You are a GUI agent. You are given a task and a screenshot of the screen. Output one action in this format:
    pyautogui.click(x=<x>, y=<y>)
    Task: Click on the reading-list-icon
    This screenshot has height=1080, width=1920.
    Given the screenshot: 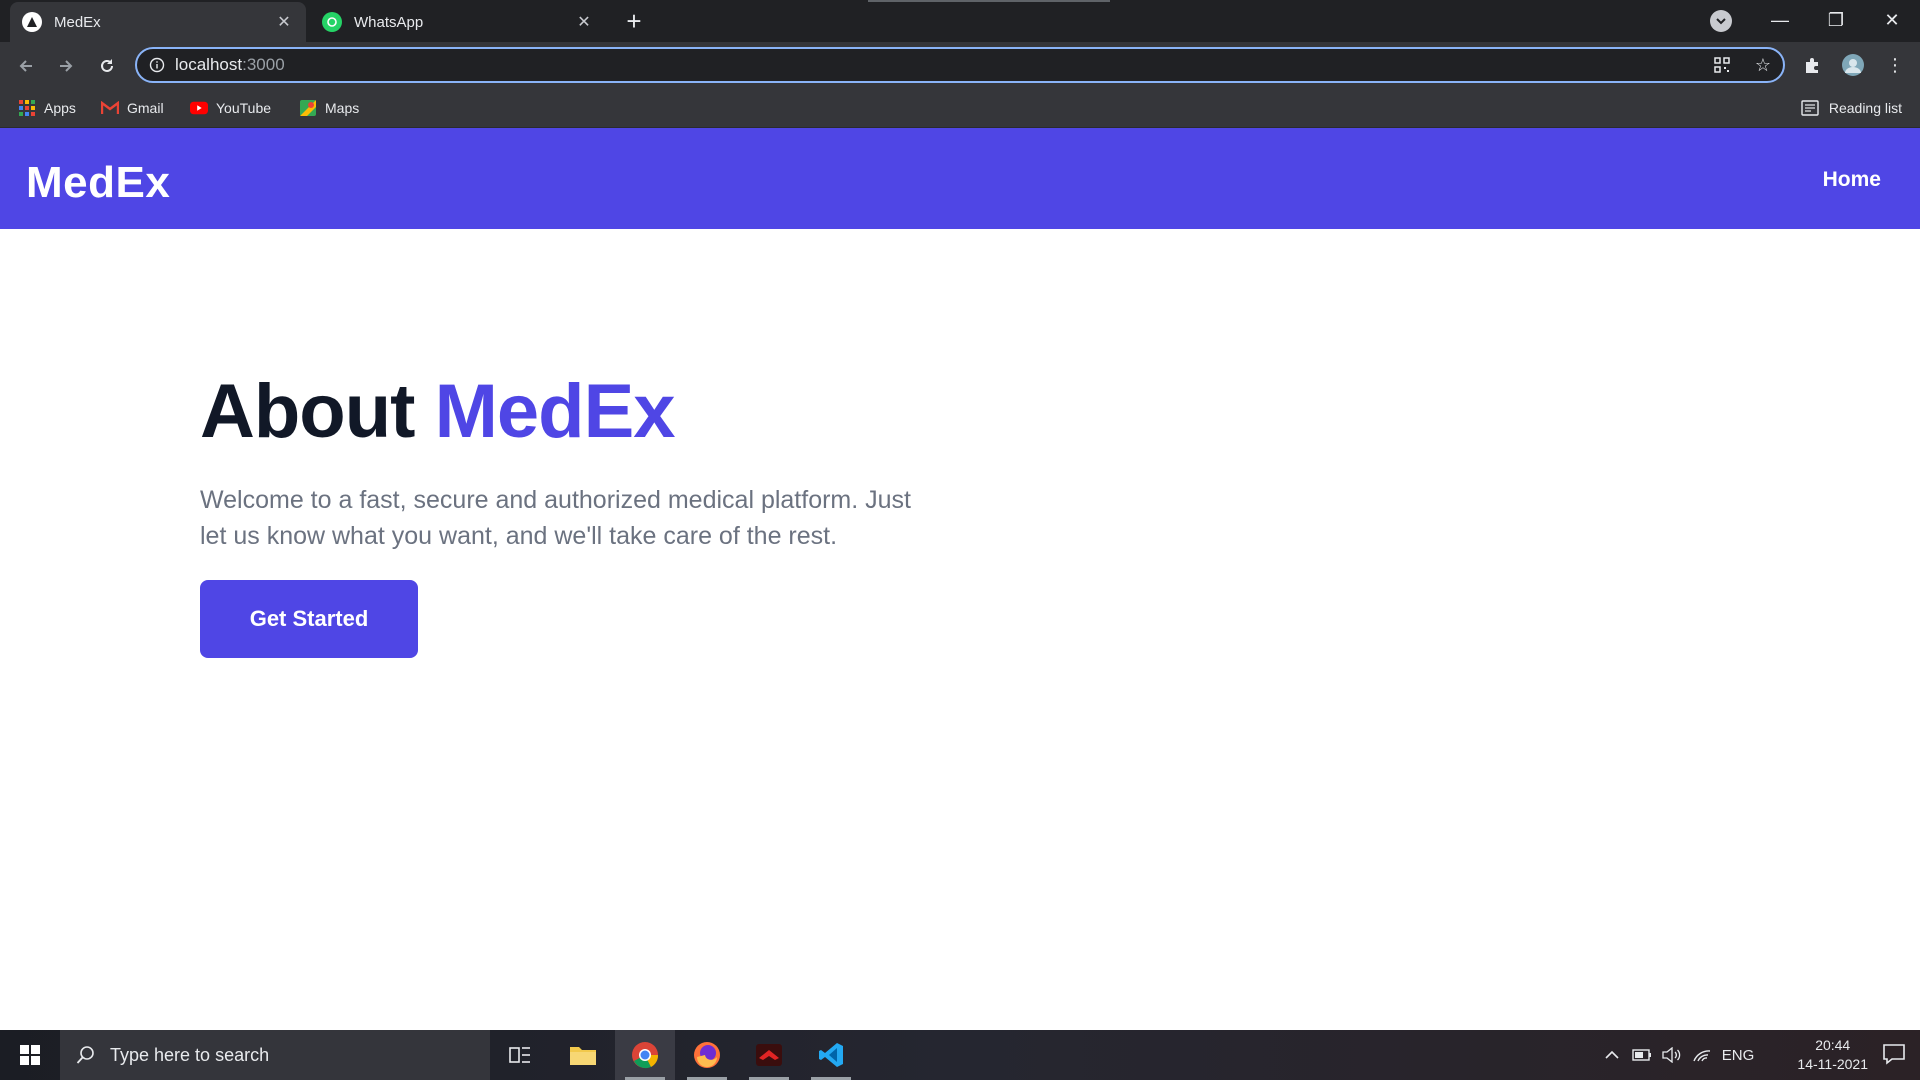 What is the action you would take?
    pyautogui.click(x=1810, y=108)
    